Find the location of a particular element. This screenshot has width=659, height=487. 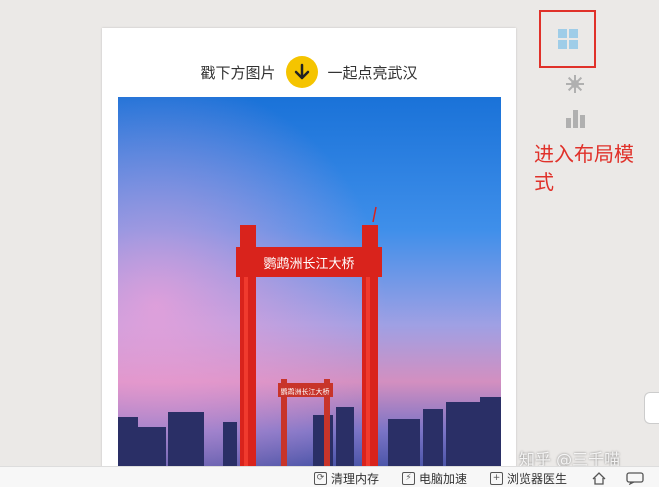

grid-layout-icon is located at coordinates (567, 39).